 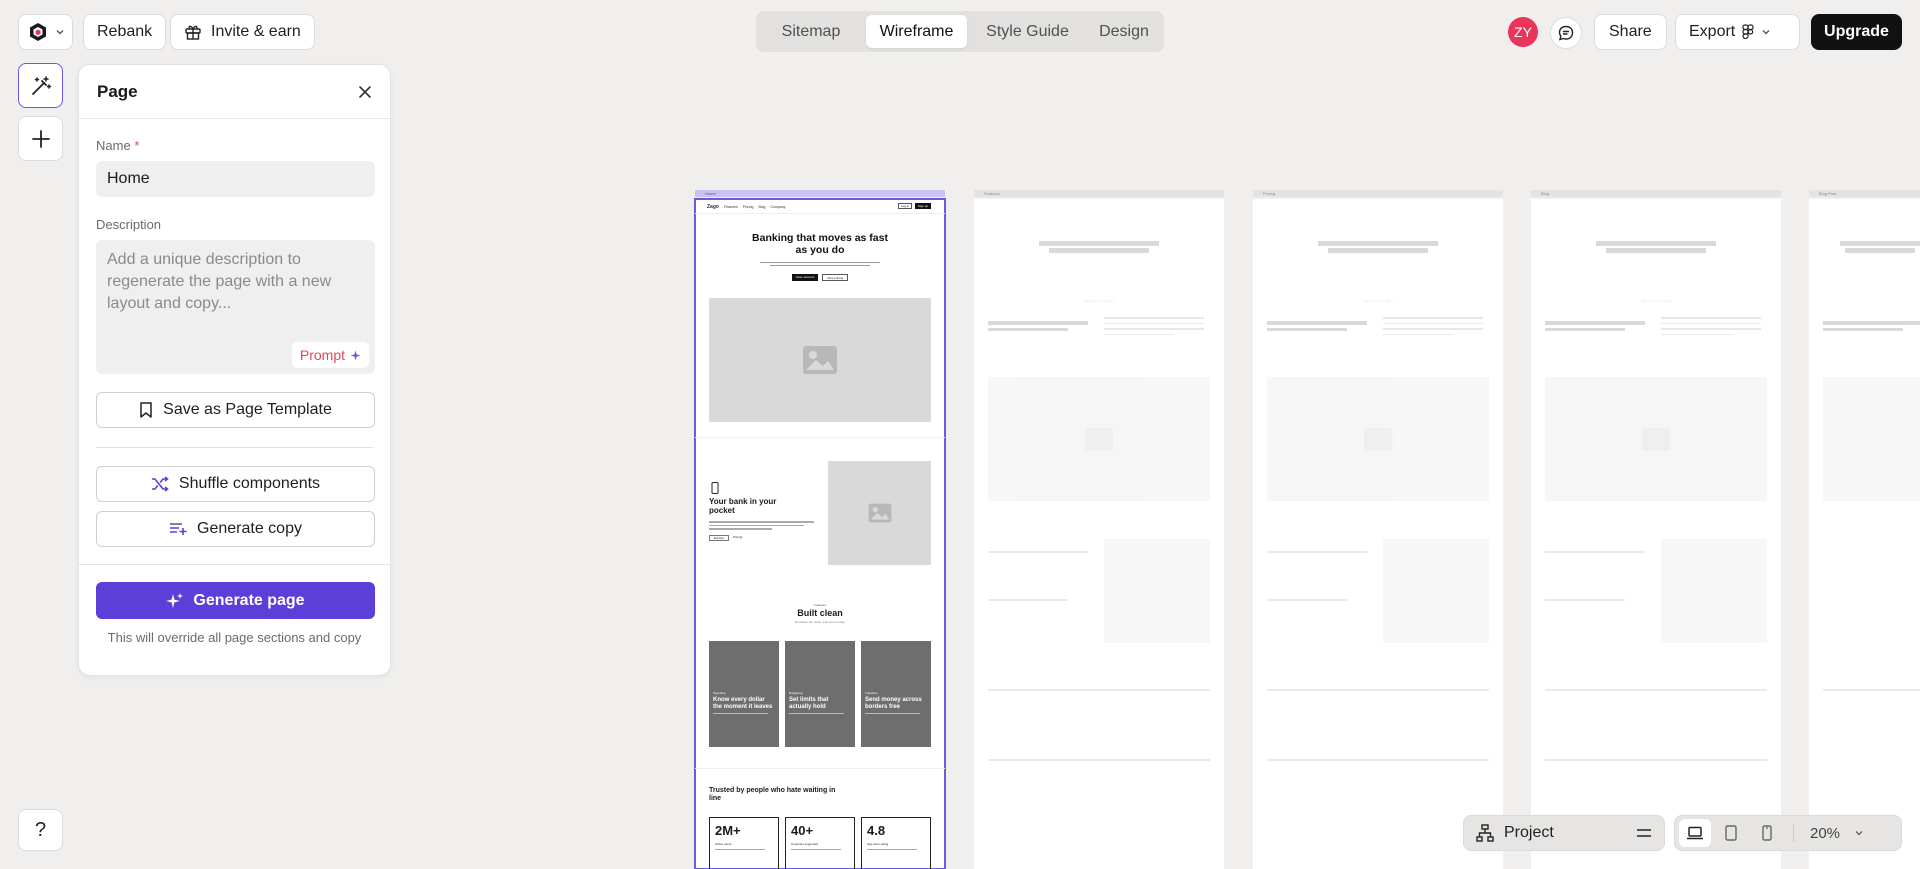 What do you see at coordinates (1656, 193) in the screenshot?
I see `frame-label-blog: Blog` at bounding box center [1656, 193].